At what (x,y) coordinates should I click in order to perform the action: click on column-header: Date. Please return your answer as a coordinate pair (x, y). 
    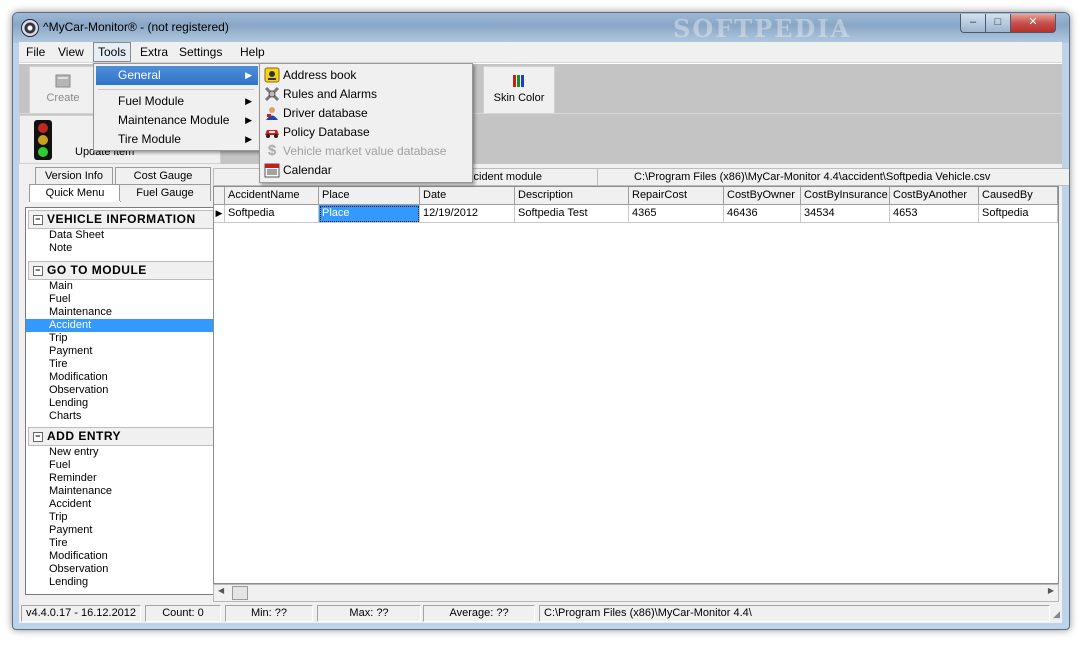
    Looking at the image, I should click on (467, 196).